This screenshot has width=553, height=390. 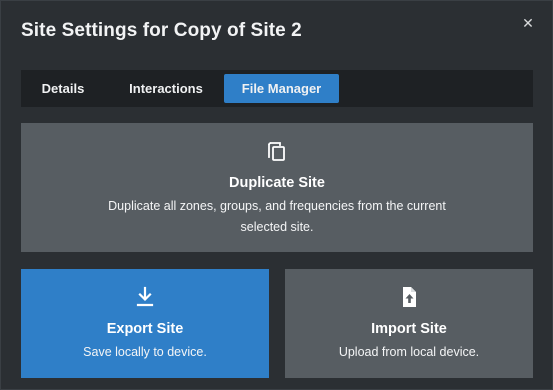 What do you see at coordinates (281, 88) in the screenshot?
I see `tab-file-manager: File Manager` at bounding box center [281, 88].